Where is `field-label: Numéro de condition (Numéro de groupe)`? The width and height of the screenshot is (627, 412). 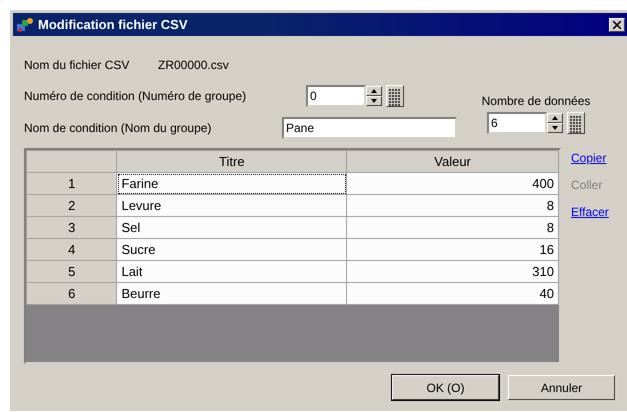
field-label: Numéro de condition (Numéro de groupe) is located at coordinates (136, 96).